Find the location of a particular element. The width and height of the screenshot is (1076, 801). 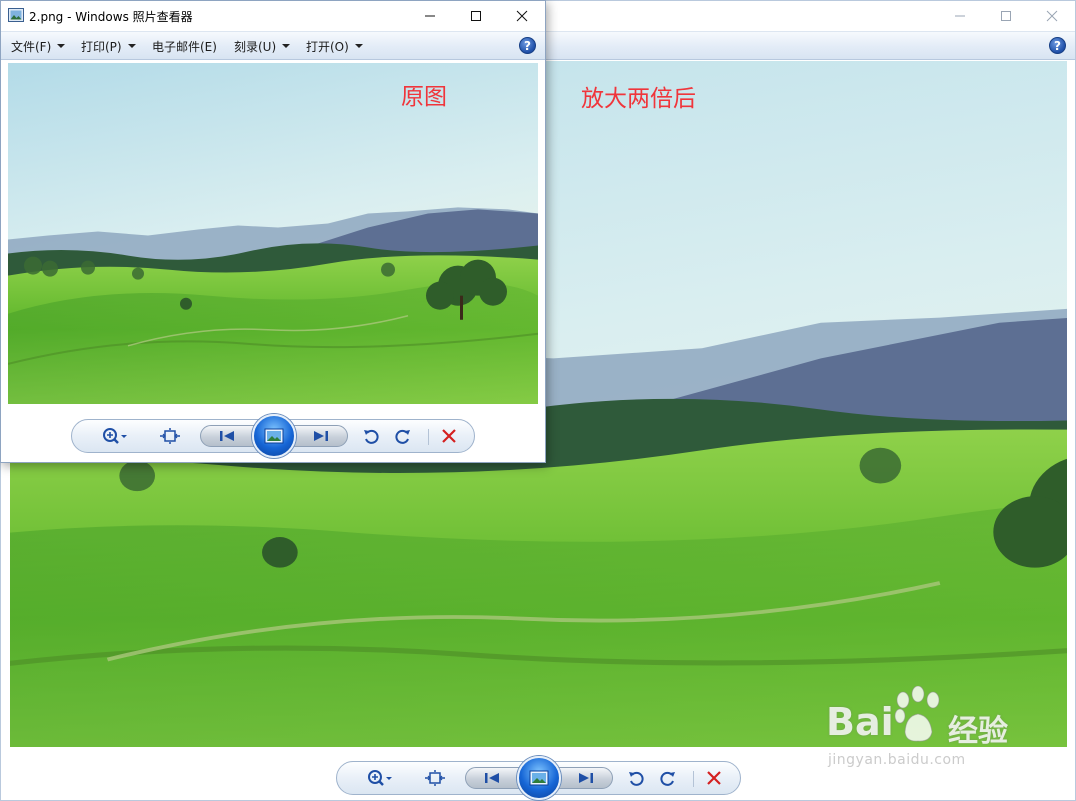

watermark-url: jingyan.baidu.com is located at coordinates (897, 760).